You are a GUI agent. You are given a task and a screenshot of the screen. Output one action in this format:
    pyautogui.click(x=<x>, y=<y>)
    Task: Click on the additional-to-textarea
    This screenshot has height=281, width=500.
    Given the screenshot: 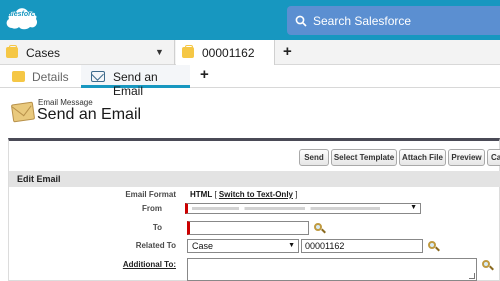 What is the action you would take?
    pyautogui.click(x=332, y=269)
    